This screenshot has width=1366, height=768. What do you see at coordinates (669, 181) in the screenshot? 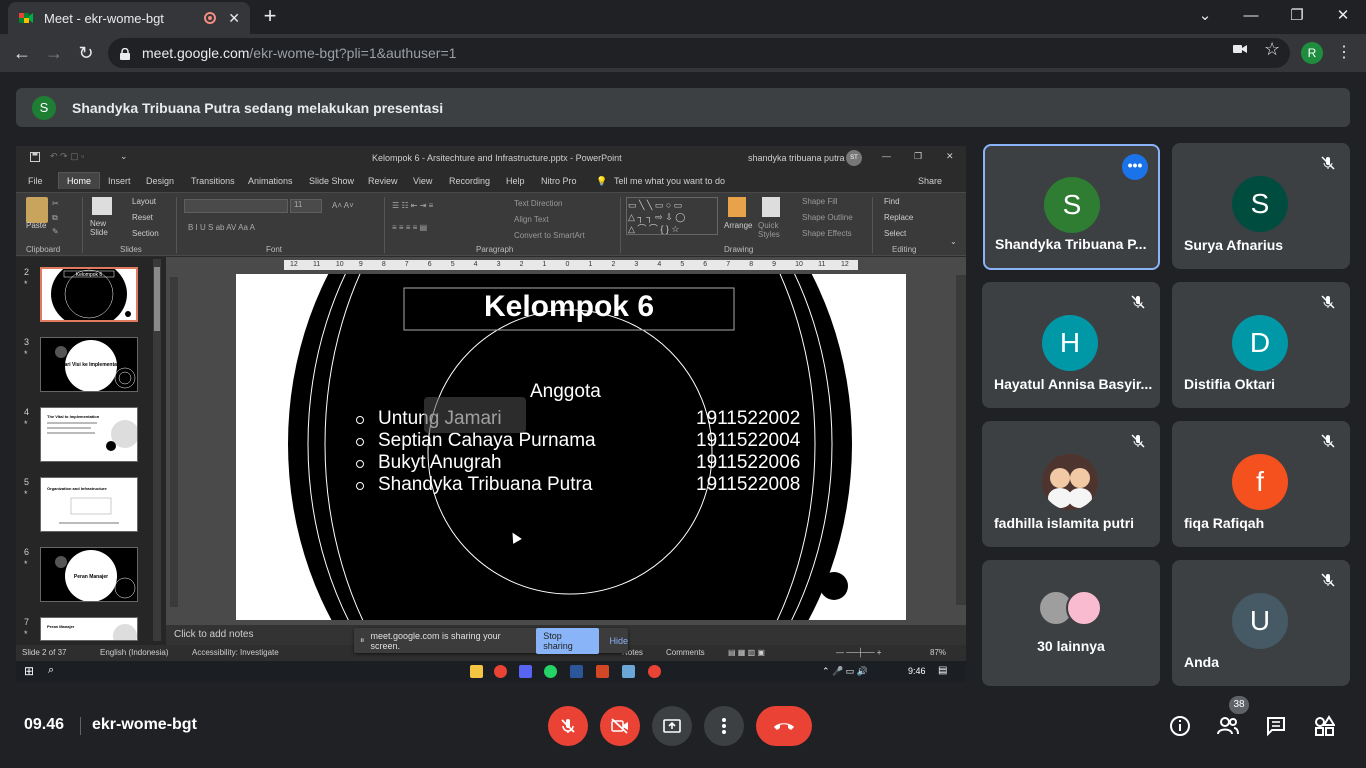
I see `tell-me-search: Tell me what you want to do` at bounding box center [669, 181].